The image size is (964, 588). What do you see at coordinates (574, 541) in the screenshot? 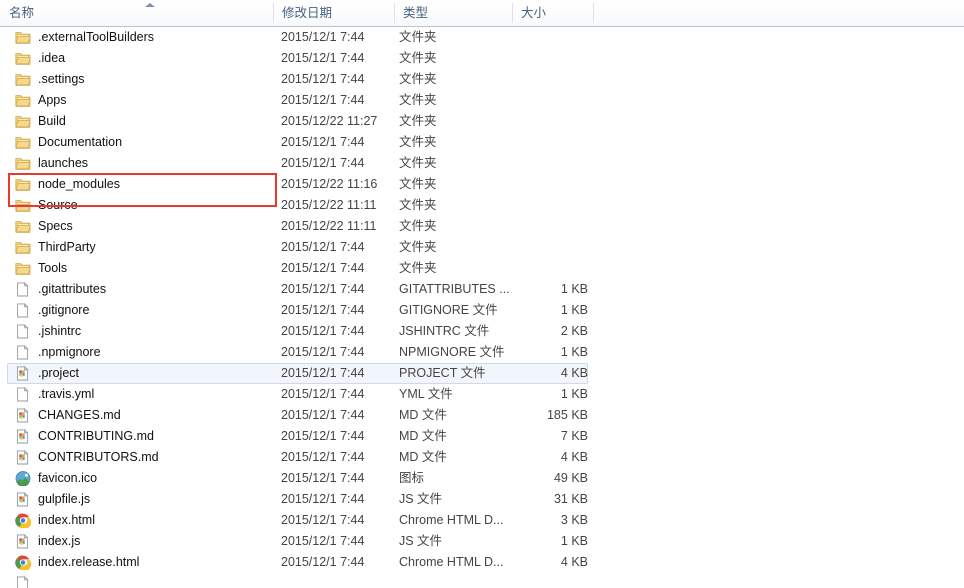
I see `cell-file-size: 1 KB` at bounding box center [574, 541].